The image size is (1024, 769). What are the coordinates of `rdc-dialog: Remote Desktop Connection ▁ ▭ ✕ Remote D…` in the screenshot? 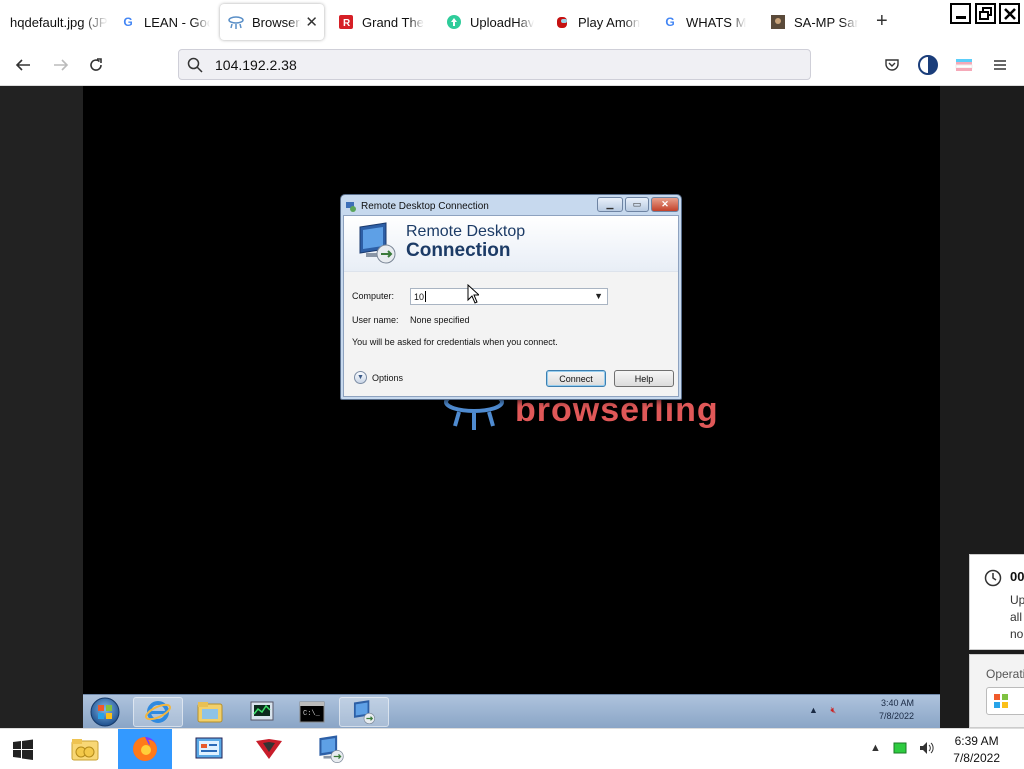 It's located at (511, 297).